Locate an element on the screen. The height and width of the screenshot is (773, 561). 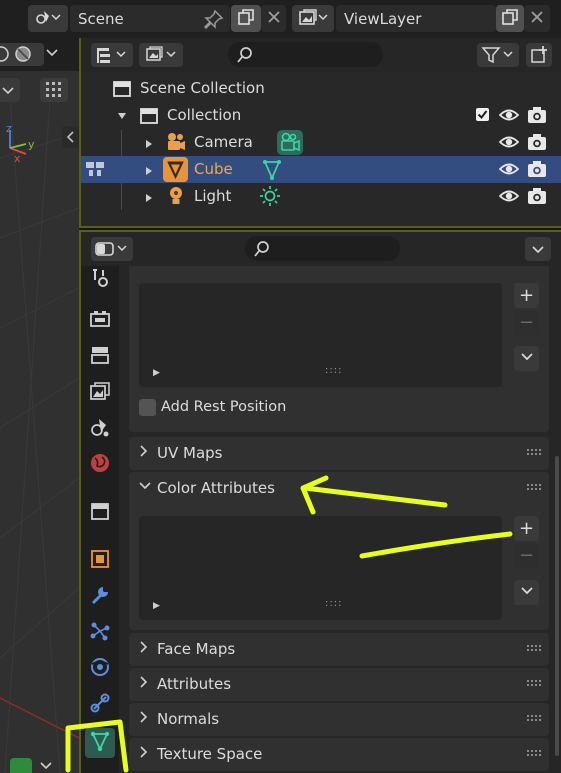
status-app-icon is located at coordinates (21, 765).